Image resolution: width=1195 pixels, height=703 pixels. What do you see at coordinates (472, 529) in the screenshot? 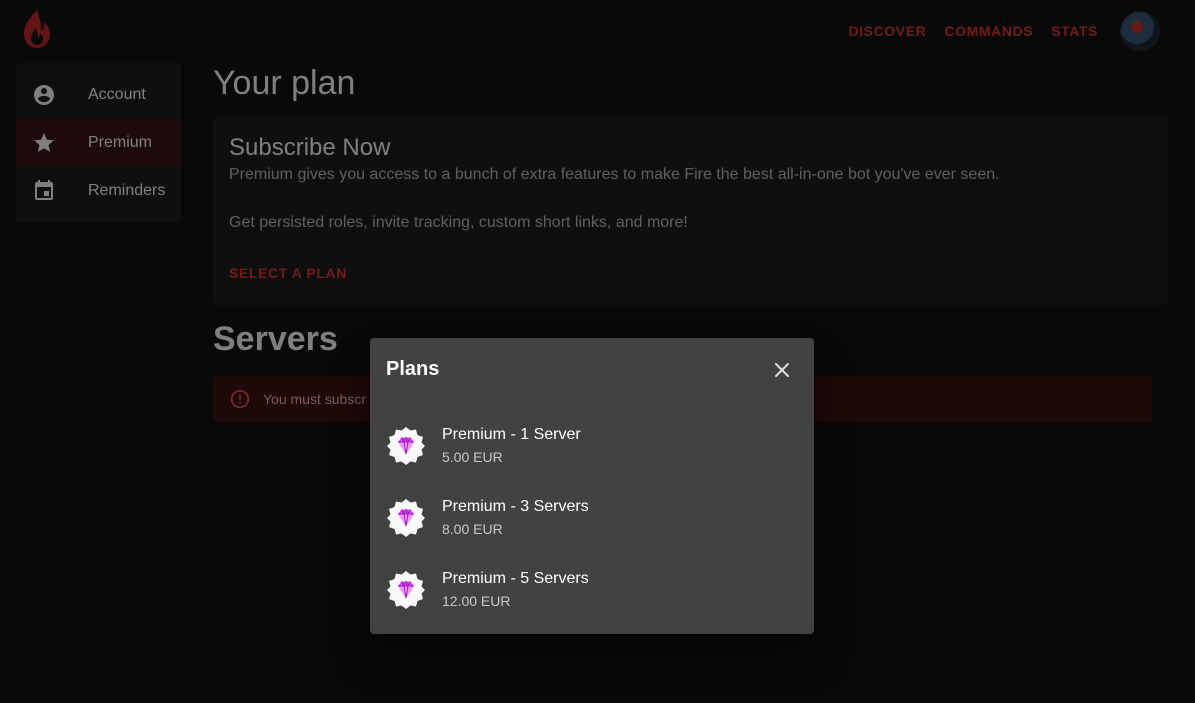
I see `plan-price: 8.00 EUR` at bounding box center [472, 529].